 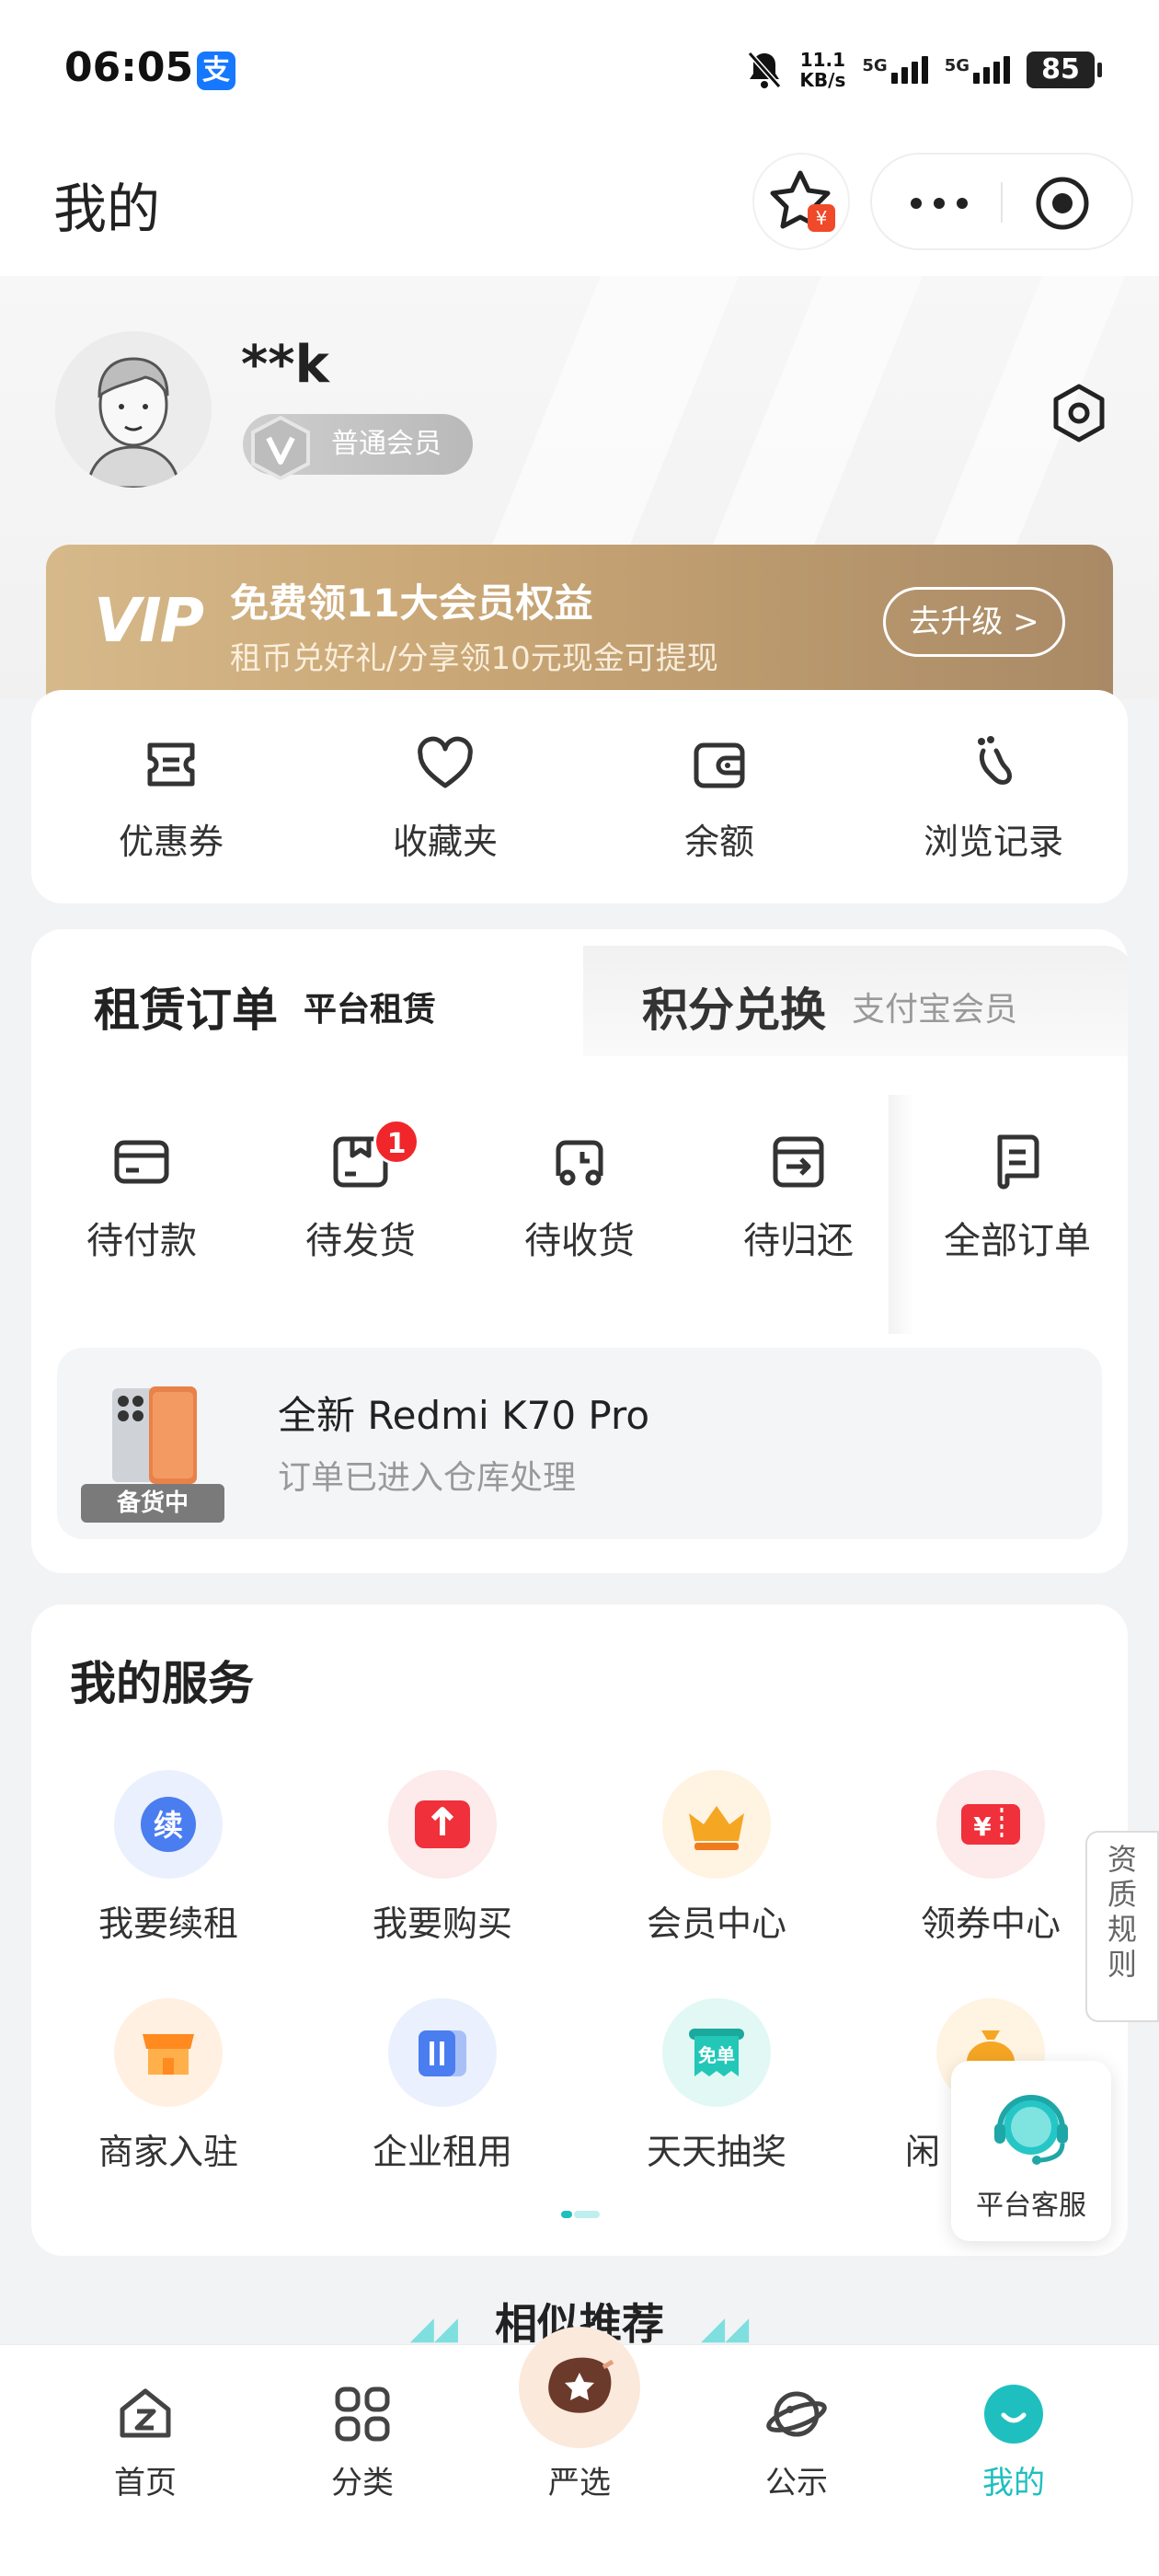 What do you see at coordinates (716, 2052) in the screenshot?
I see `lottery-icon: 免单` at bounding box center [716, 2052].